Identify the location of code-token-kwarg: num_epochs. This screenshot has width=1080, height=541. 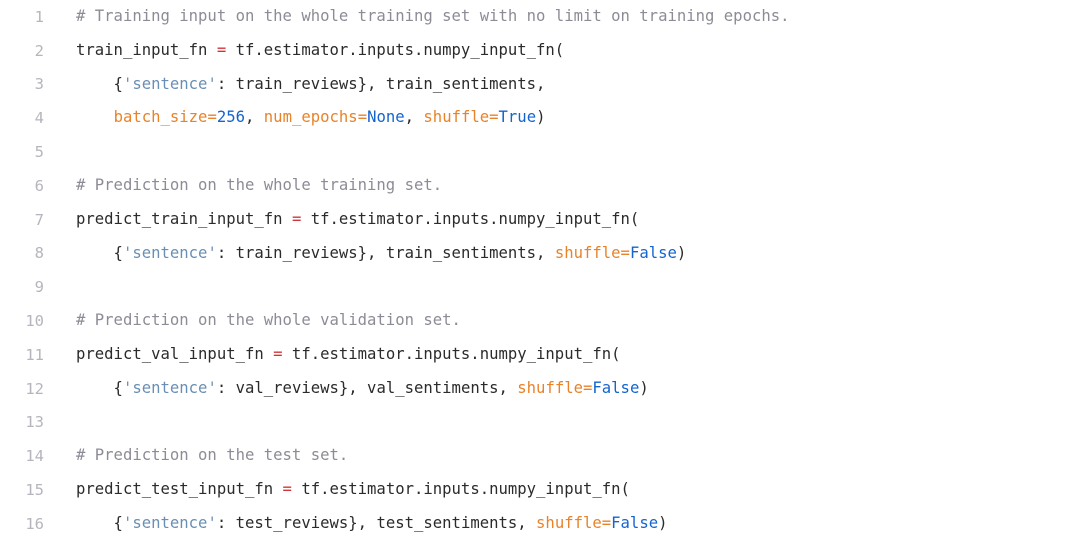
(310, 117).